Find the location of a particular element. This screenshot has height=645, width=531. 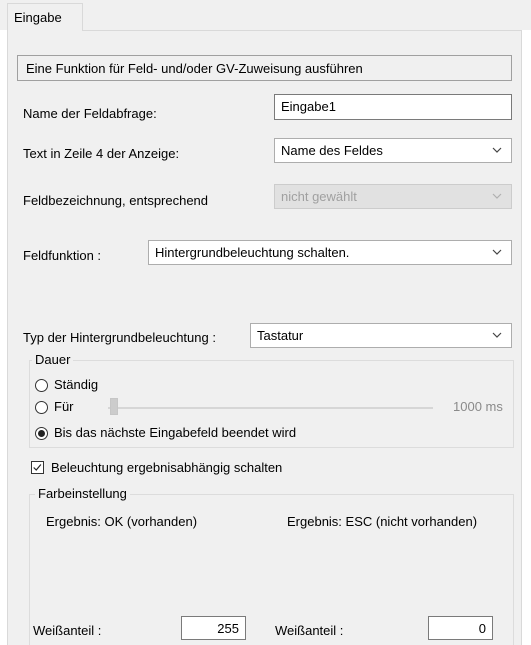

duration-until-next-label: Bis das nächste Eingabefeld beendet wird is located at coordinates (175, 432).